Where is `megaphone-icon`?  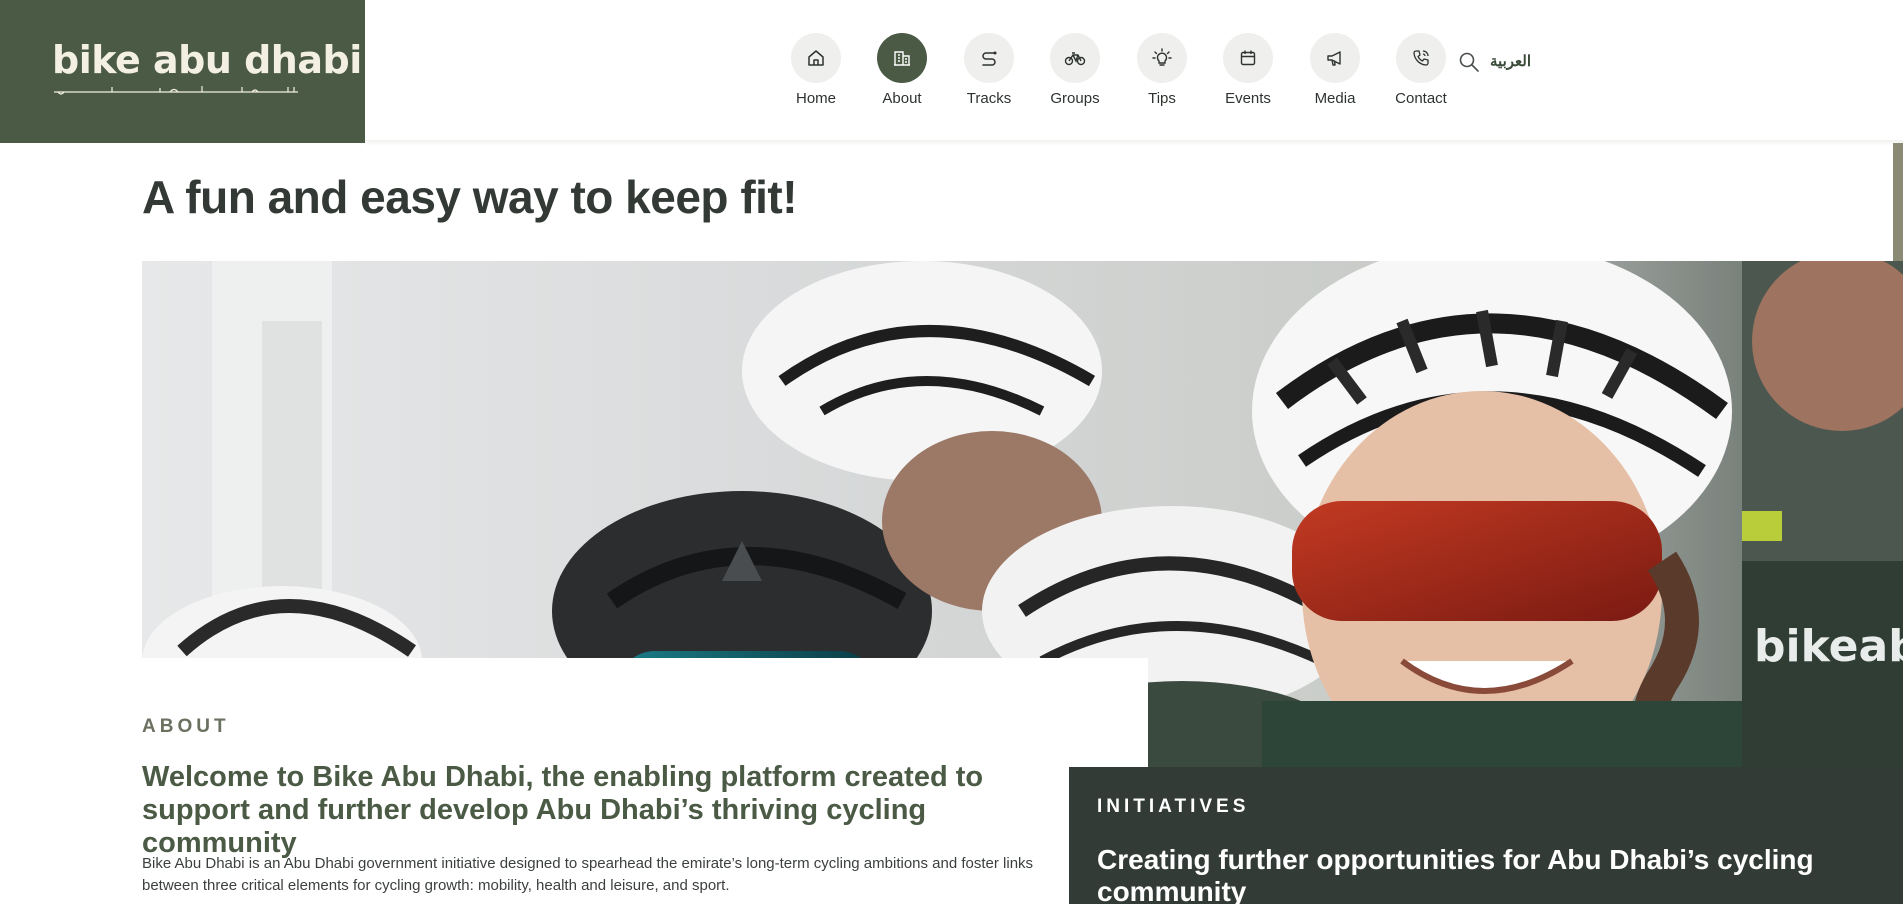 megaphone-icon is located at coordinates (1335, 58).